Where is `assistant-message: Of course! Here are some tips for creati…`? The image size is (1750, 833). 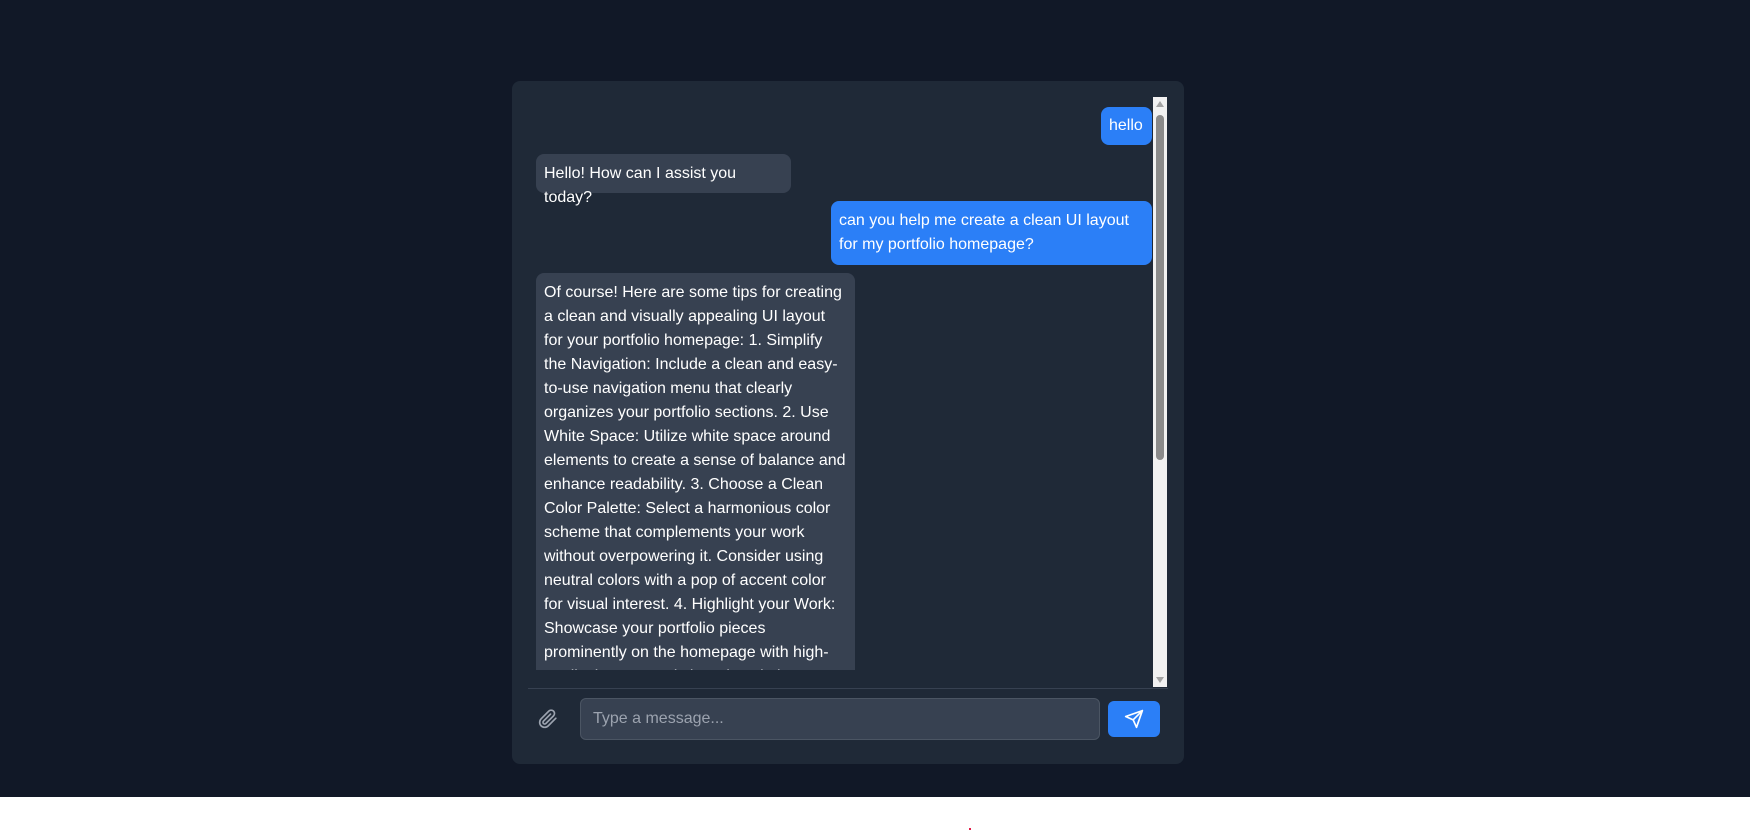 assistant-message: Of course! Here are some tips for creati… is located at coordinates (695, 471).